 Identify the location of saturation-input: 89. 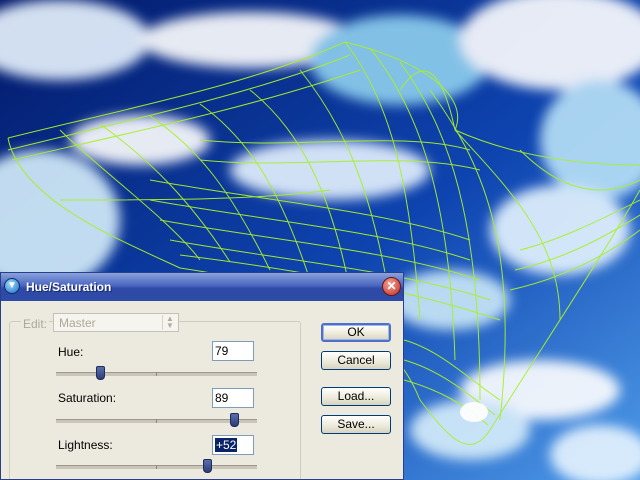
(233, 398).